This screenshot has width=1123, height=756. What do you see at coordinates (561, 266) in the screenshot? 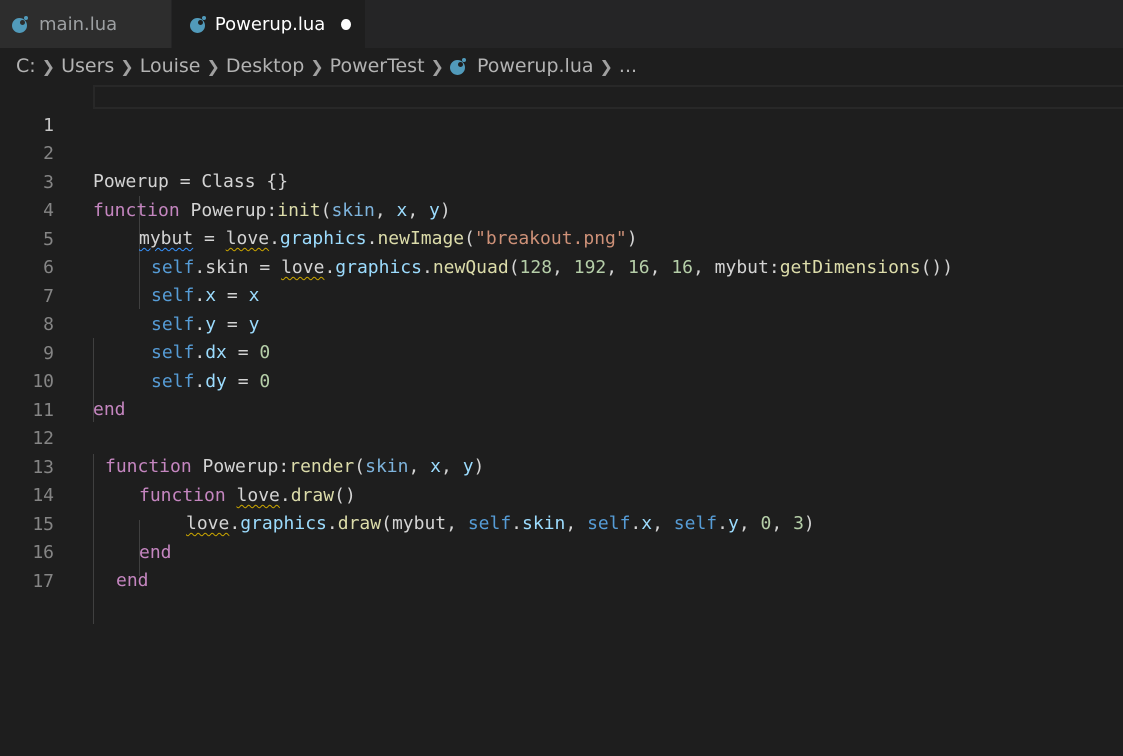
I see `code-line: 6 self.x = x` at bounding box center [561, 266].